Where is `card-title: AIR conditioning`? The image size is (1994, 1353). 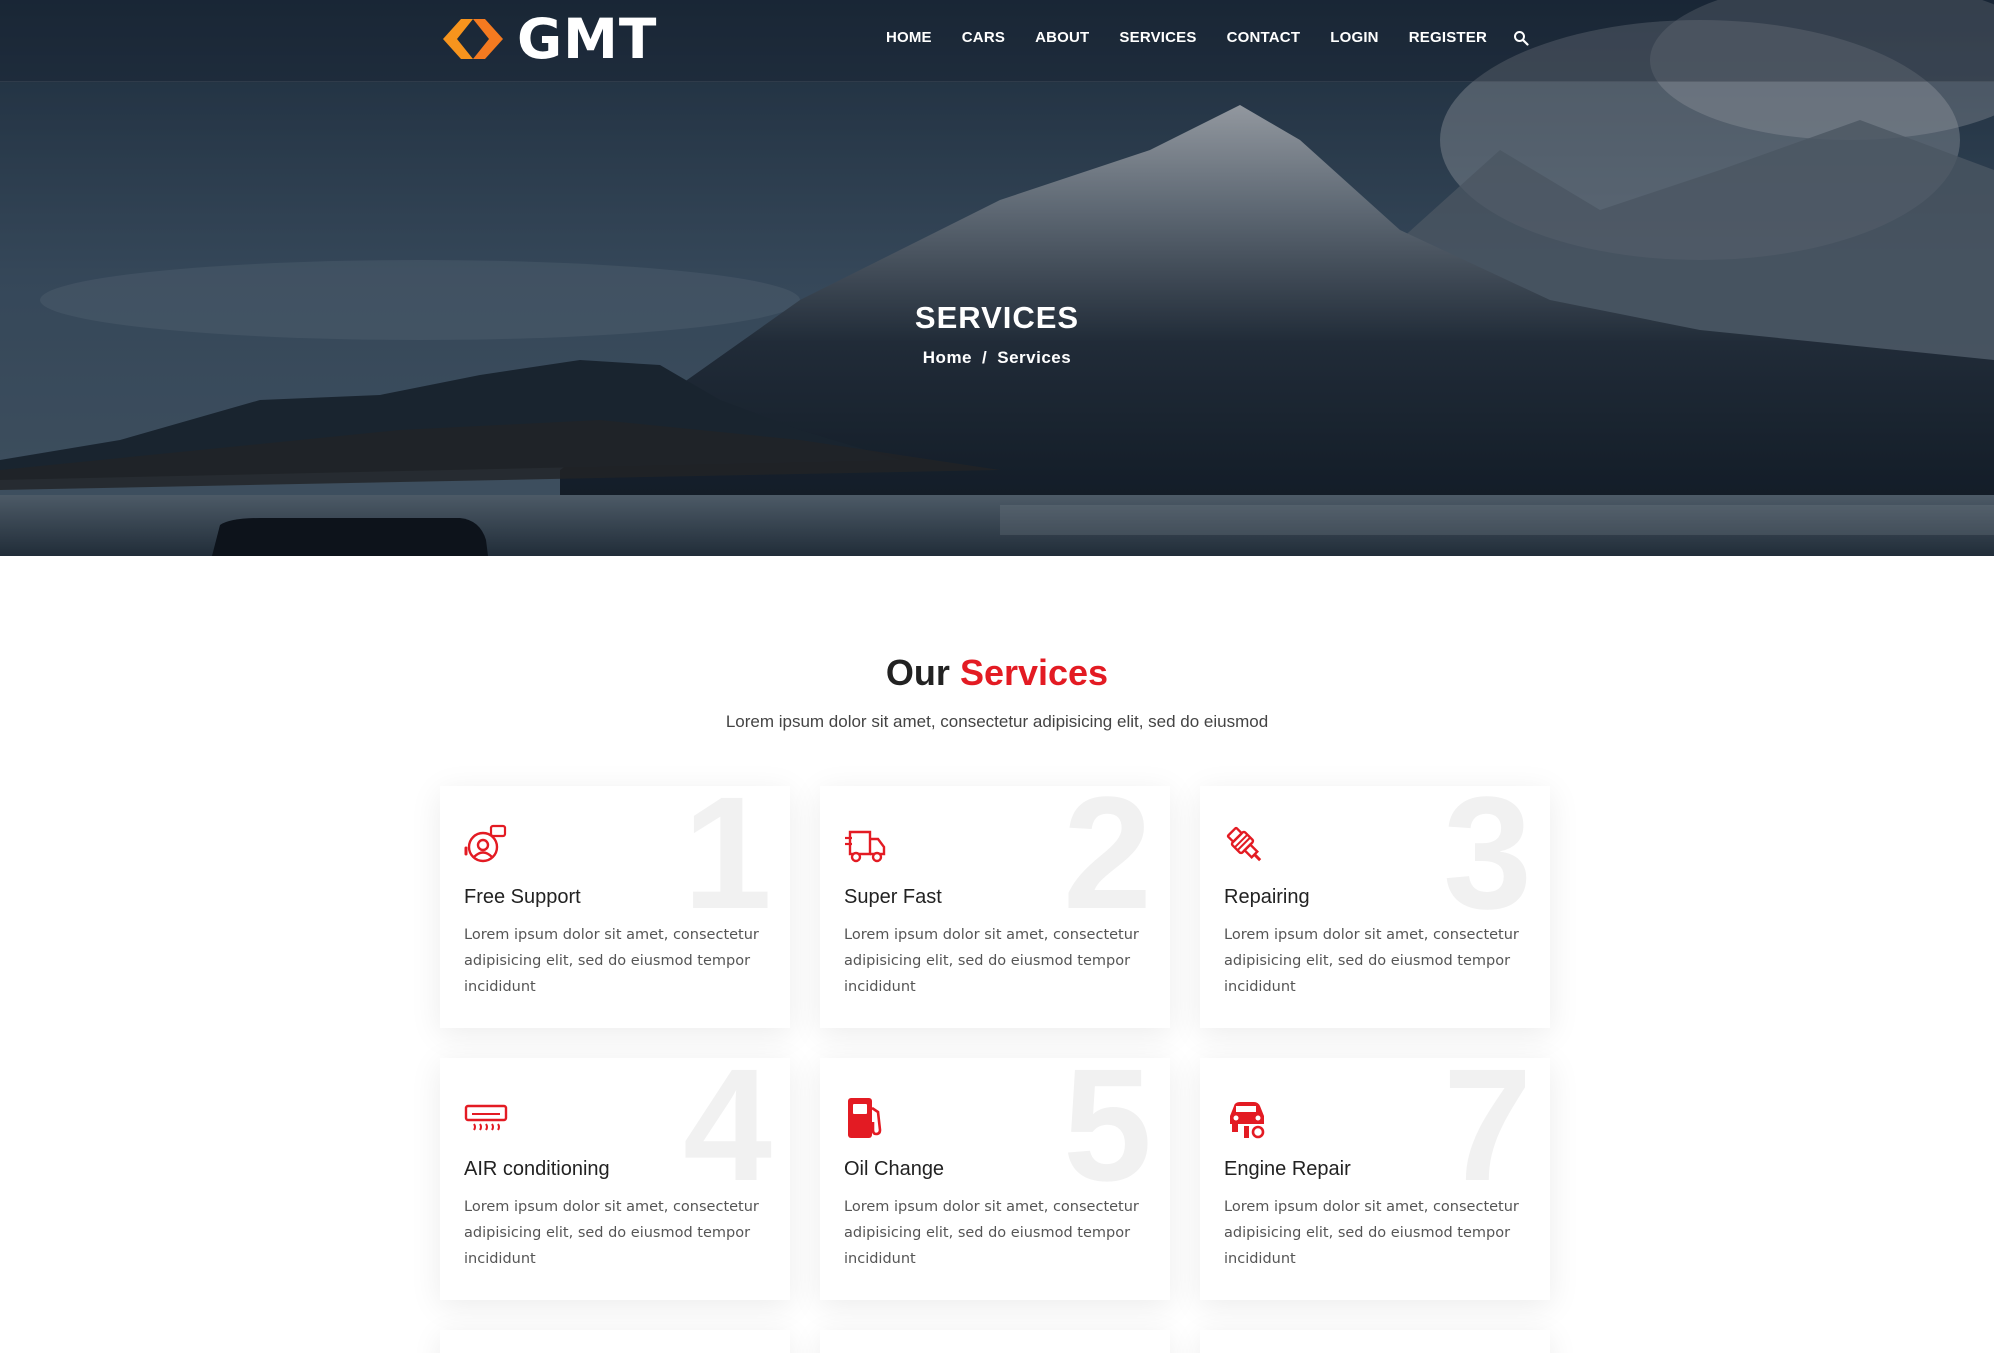 card-title: AIR conditioning is located at coordinates (537, 1169).